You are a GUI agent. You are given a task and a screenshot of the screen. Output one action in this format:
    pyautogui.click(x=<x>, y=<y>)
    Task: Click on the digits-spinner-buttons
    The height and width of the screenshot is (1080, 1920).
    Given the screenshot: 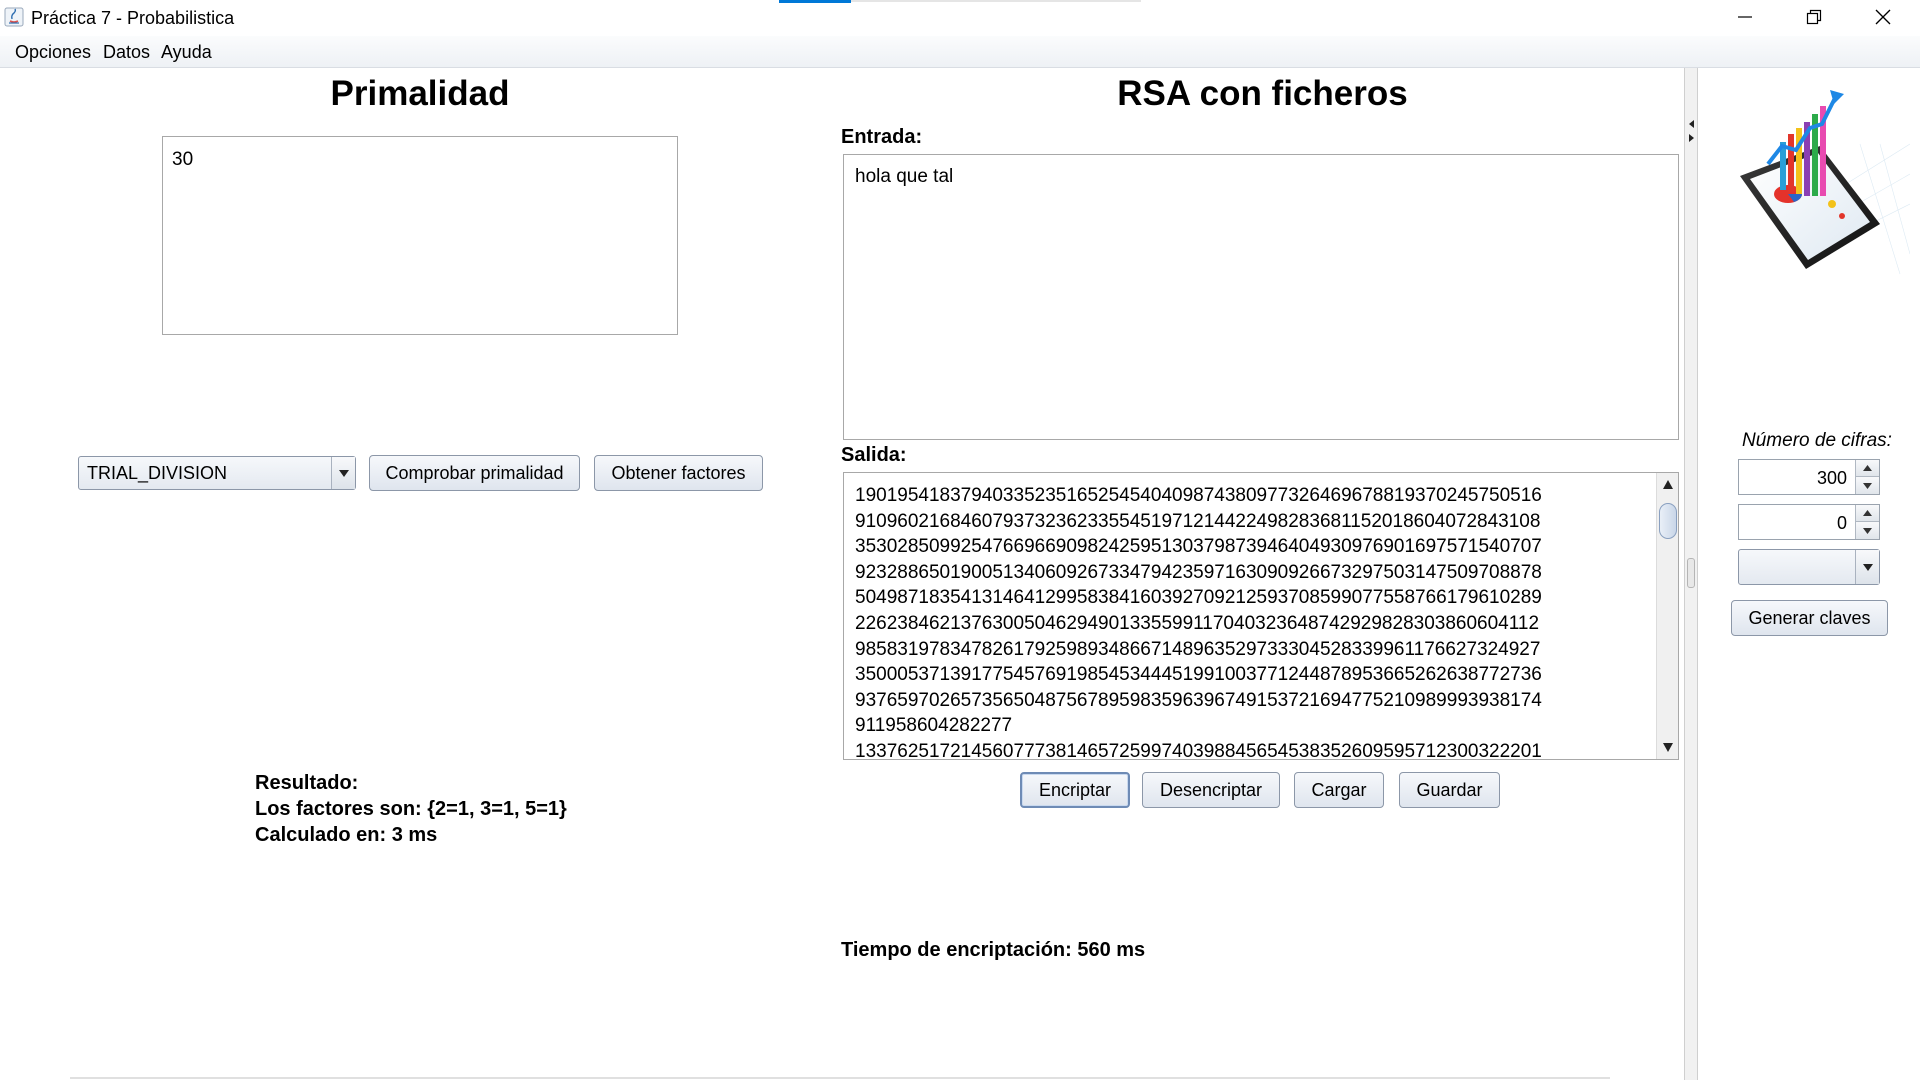 What is the action you would take?
    pyautogui.click(x=1867, y=477)
    